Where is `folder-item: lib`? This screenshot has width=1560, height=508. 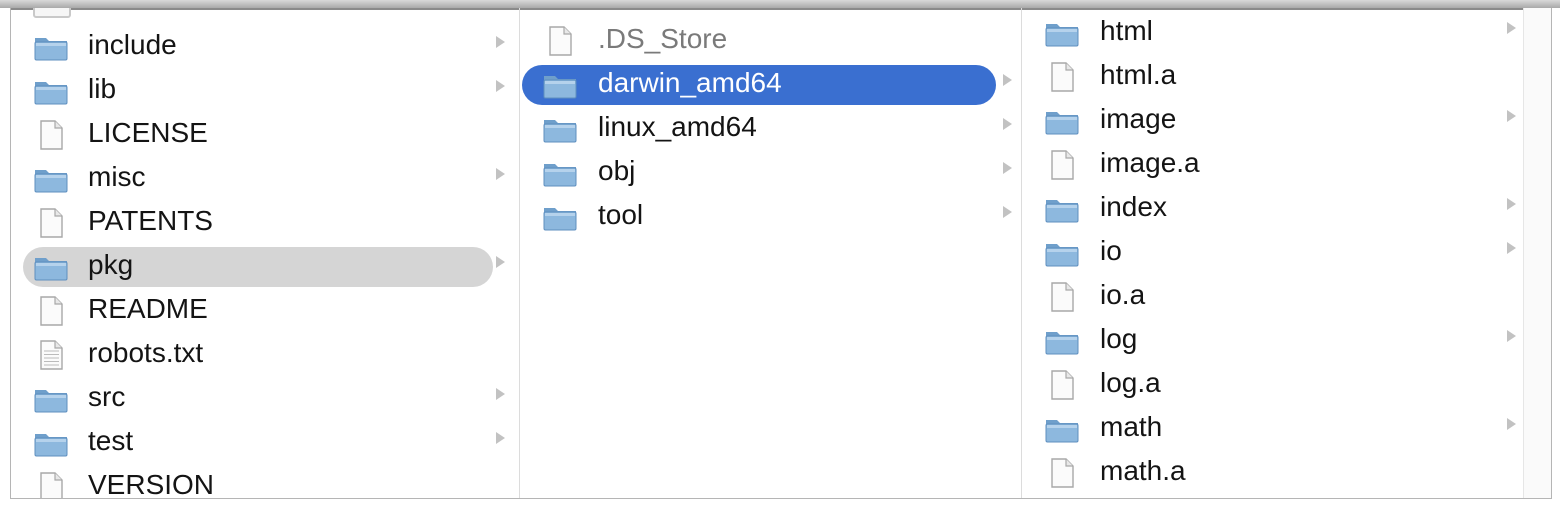 folder-item: lib is located at coordinates (265, 90).